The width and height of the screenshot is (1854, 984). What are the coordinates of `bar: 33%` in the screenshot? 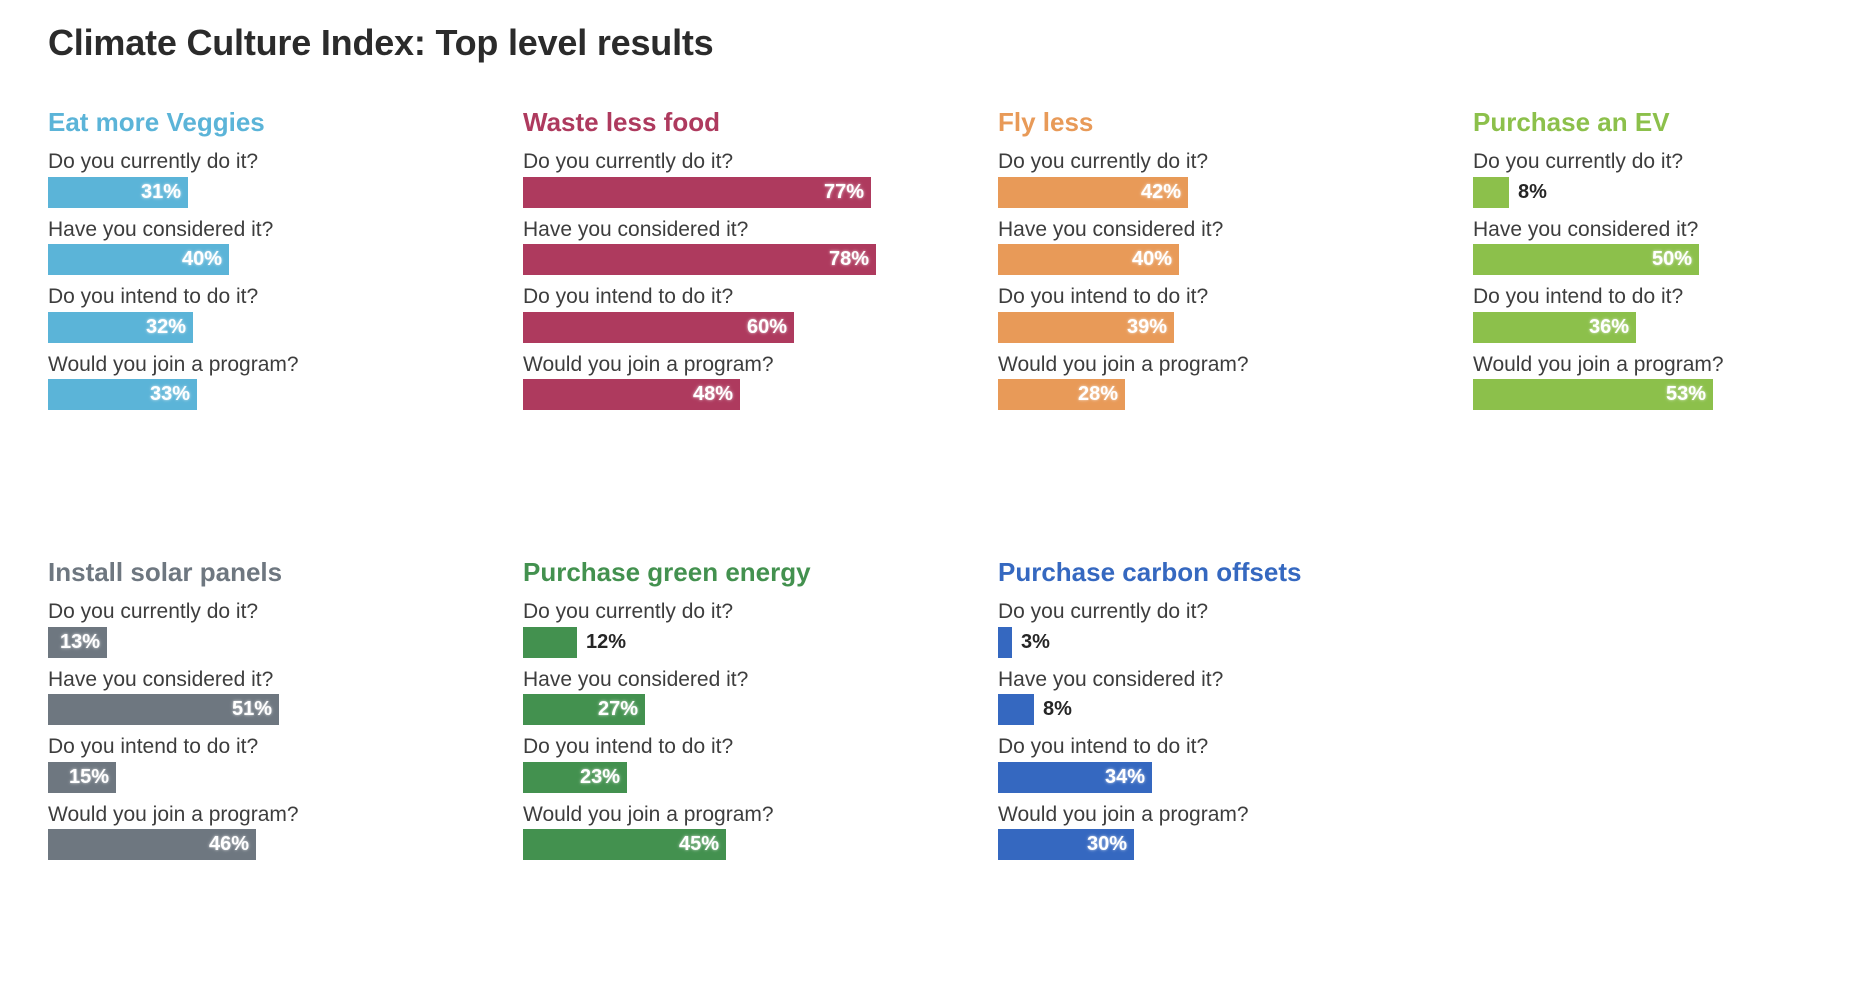 It's located at (122, 395).